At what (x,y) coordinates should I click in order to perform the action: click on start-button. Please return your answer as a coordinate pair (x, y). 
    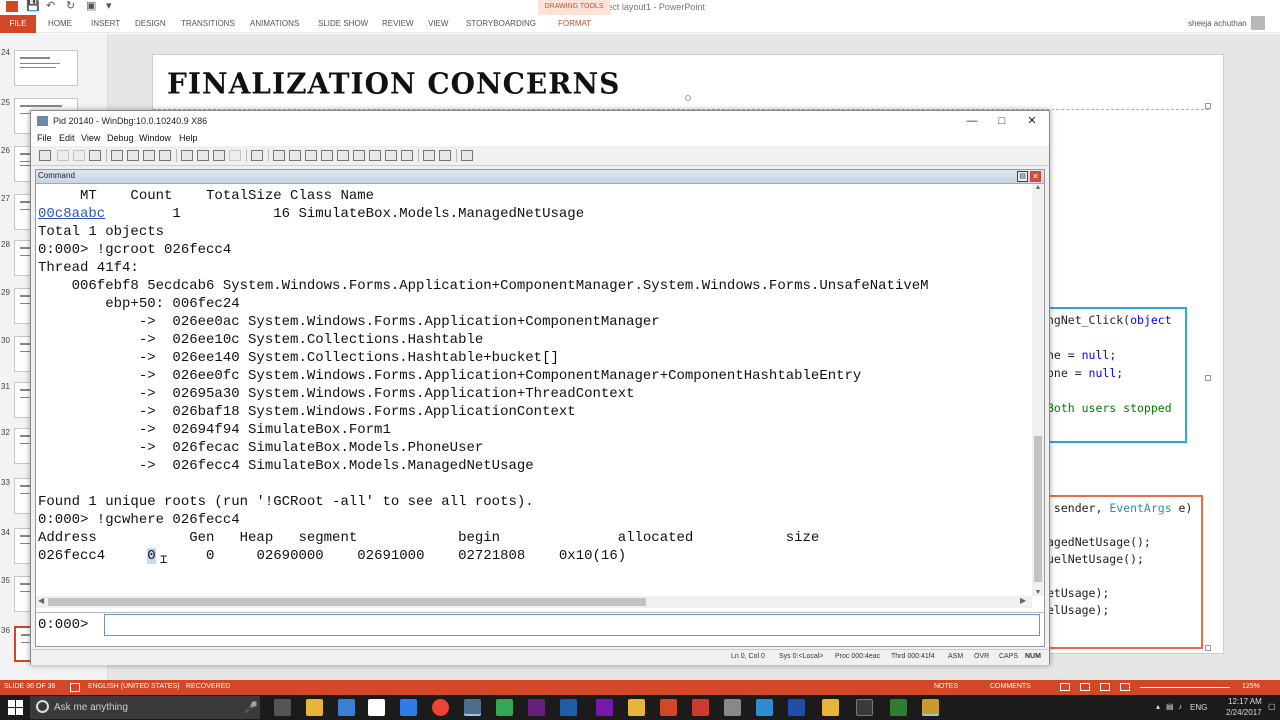
    Looking at the image, I should click on (15, 707).